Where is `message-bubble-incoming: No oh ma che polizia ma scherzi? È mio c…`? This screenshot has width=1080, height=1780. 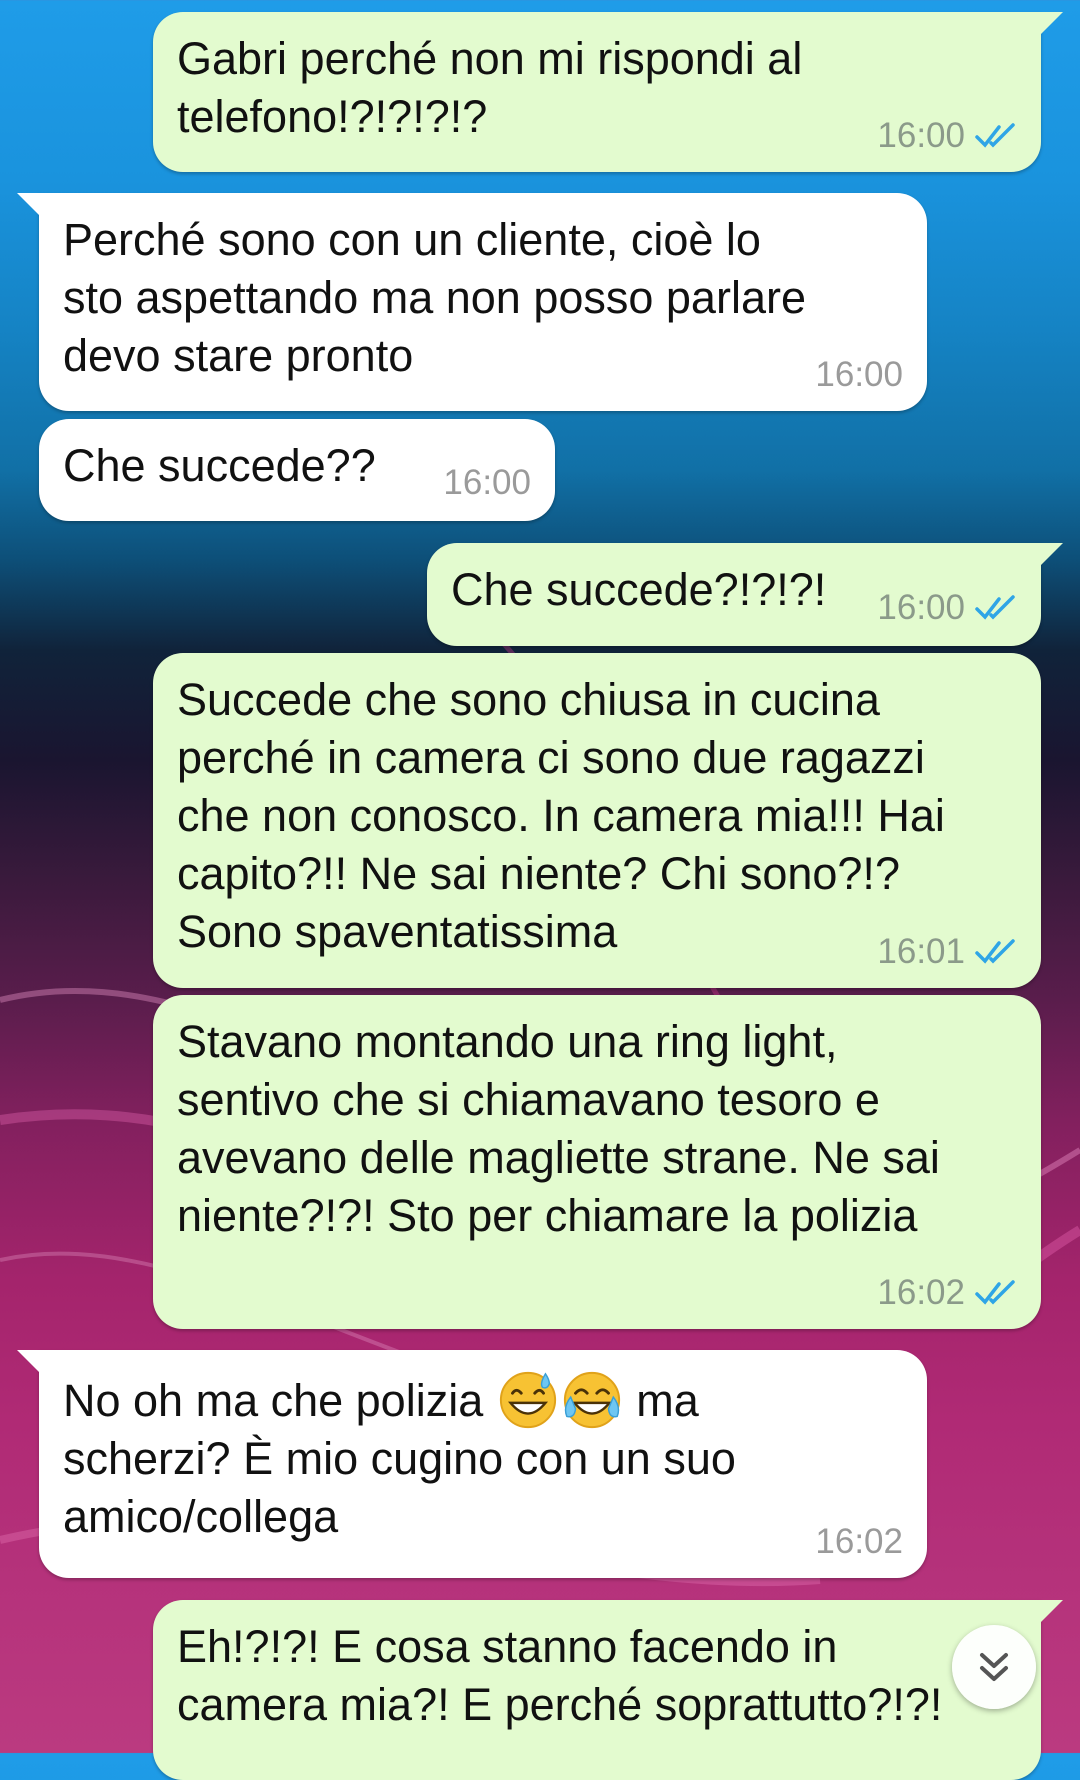 message-bubble-incoming: No oh ma che polizia ma scherzi? È mio c… is located at coordinates (472, 1464).